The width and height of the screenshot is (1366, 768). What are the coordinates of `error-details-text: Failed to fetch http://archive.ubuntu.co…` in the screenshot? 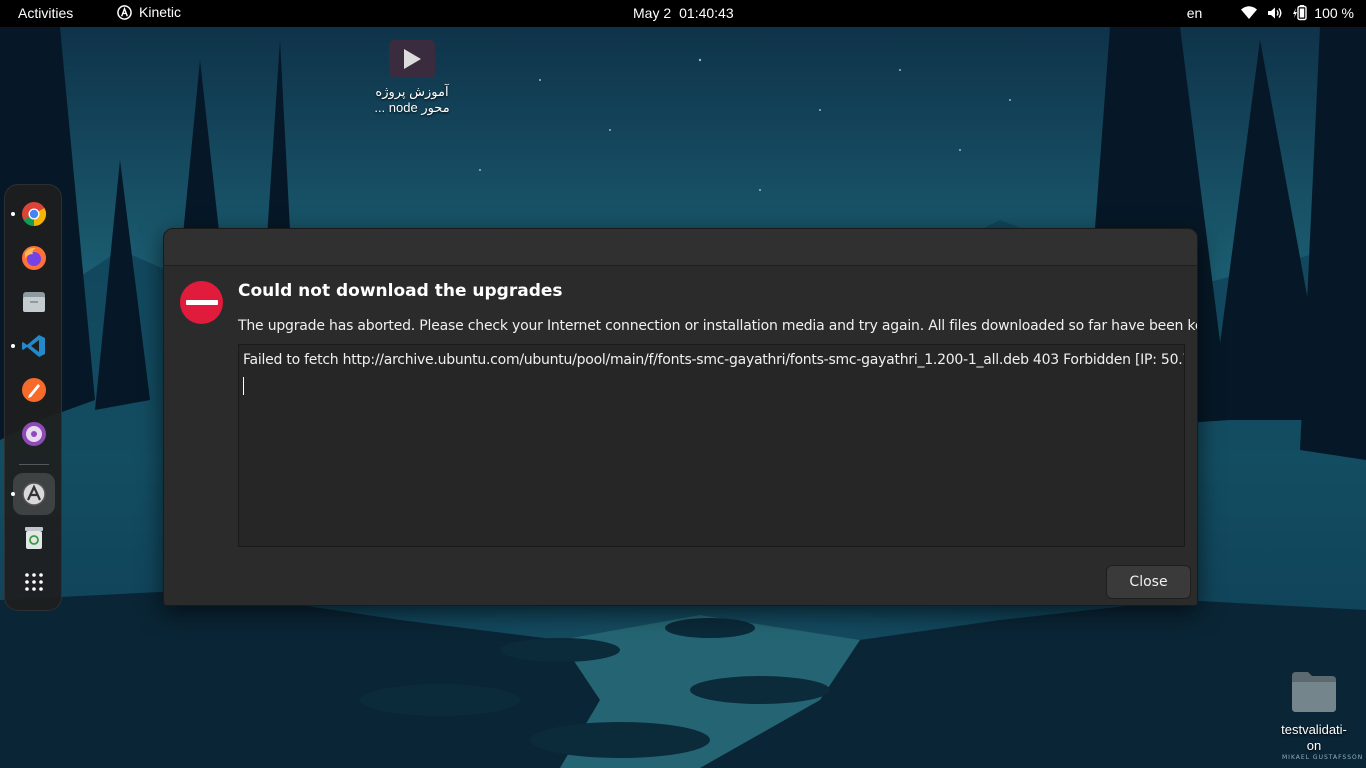 It's located at (714, 360).